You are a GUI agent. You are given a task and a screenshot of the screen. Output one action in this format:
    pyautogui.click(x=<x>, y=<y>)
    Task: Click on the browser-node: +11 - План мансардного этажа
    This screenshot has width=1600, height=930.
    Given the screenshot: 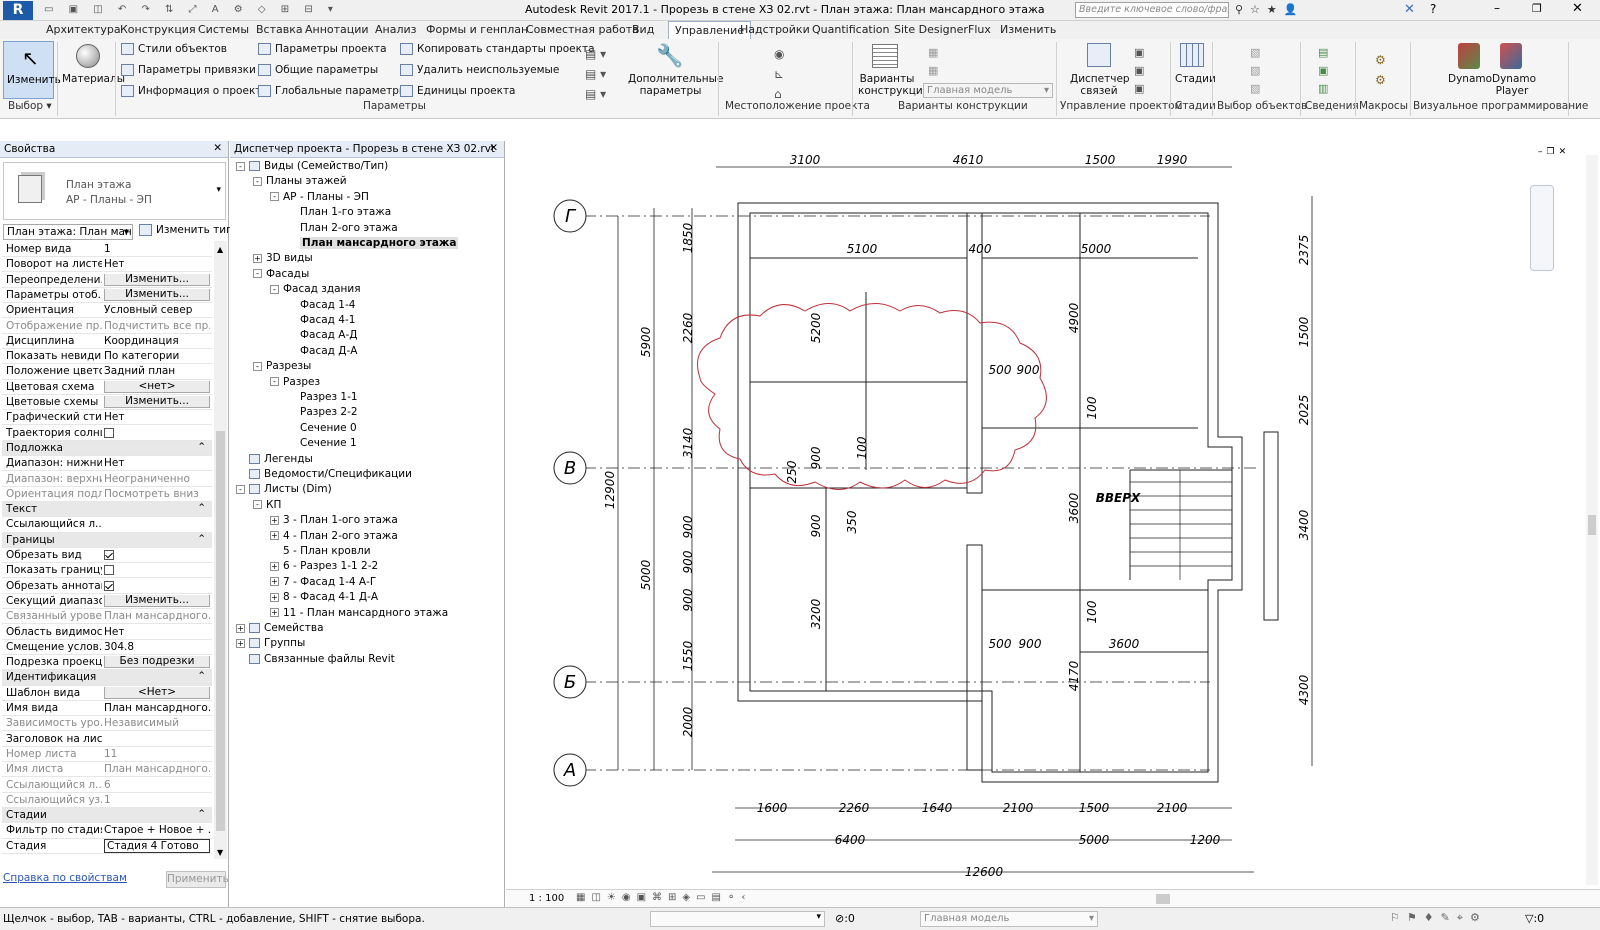 What is the action you would take?
    pyautogui.click(x=359, y=613)
    